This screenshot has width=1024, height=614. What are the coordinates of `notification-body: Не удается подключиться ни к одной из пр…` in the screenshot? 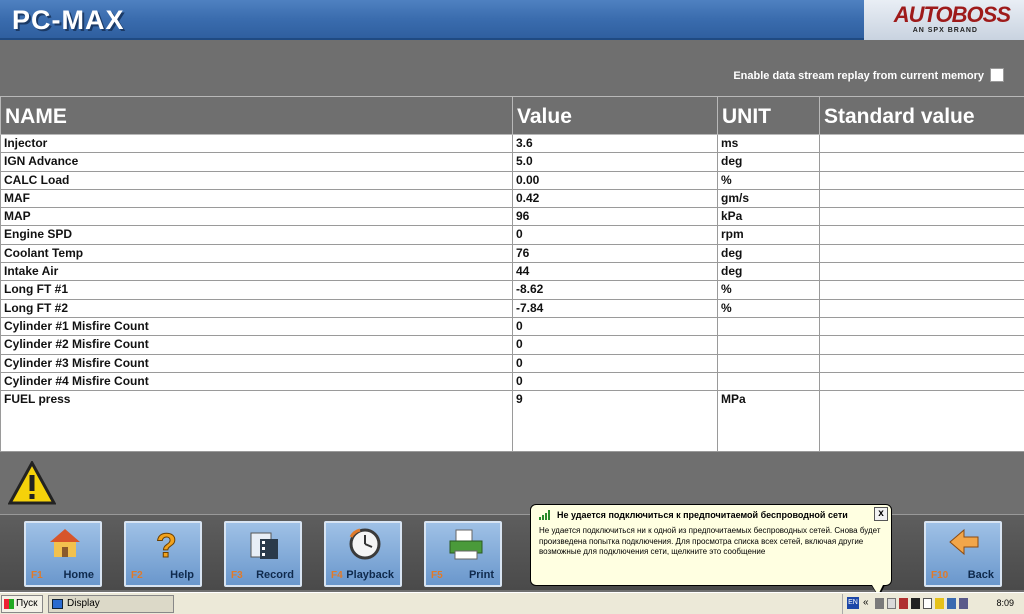 It's located at (711, 542).